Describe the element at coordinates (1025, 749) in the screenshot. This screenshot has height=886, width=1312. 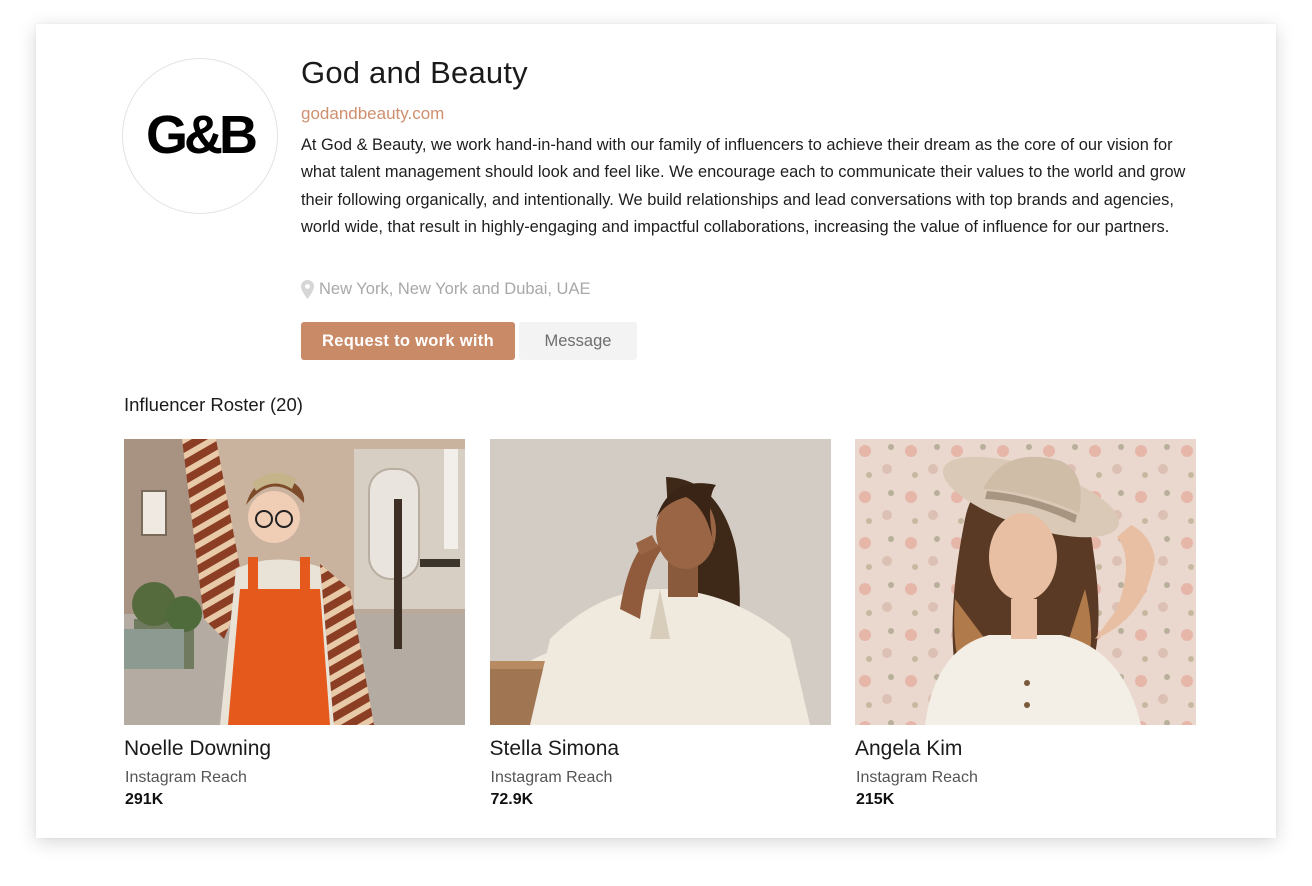
I see `influencer-name: Angela Kim` at that location.